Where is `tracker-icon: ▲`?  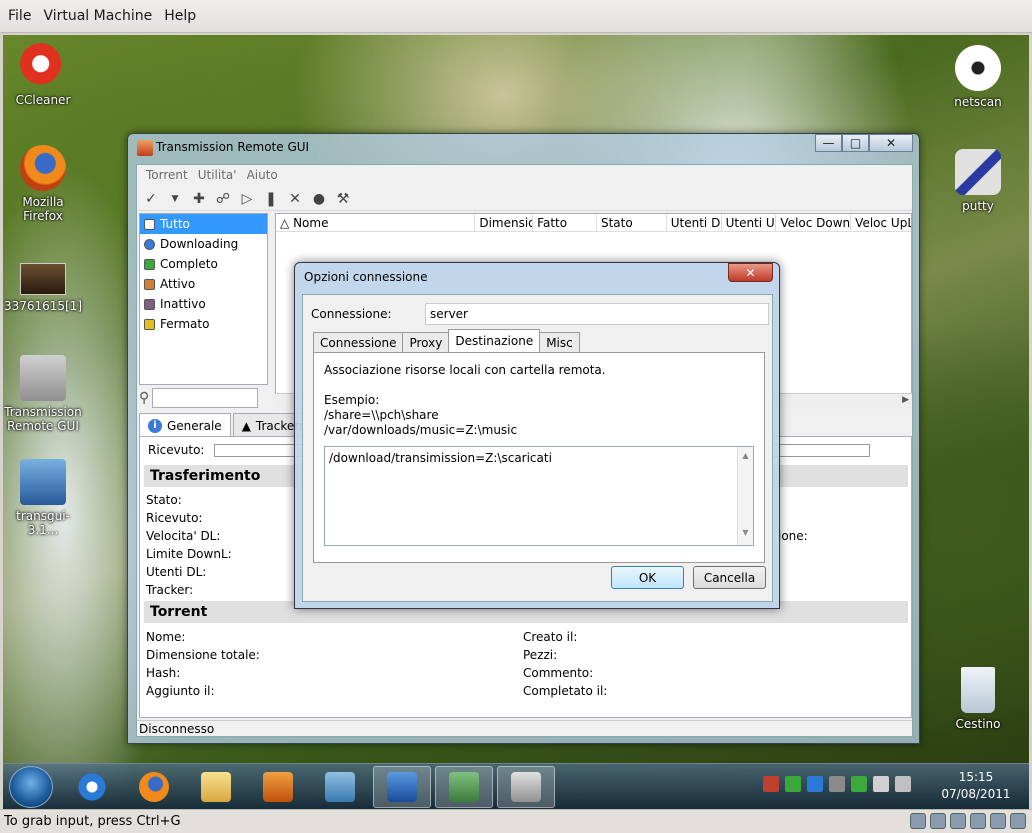
tracker-icon: ▲ is located at coordinates (246, 425).